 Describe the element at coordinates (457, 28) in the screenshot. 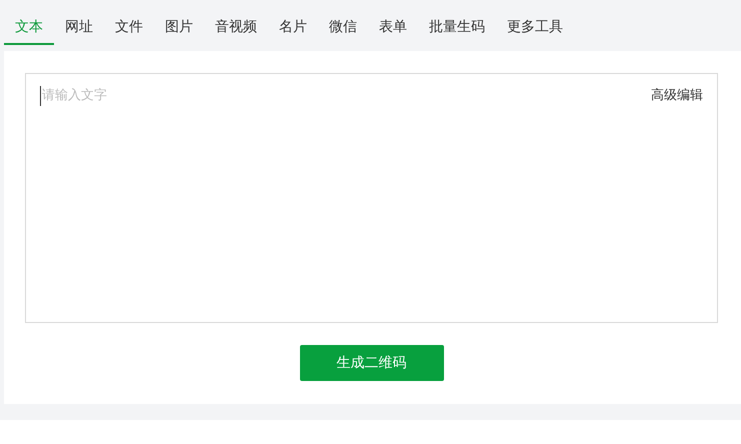

I see `tab: 批量生码` at that location.